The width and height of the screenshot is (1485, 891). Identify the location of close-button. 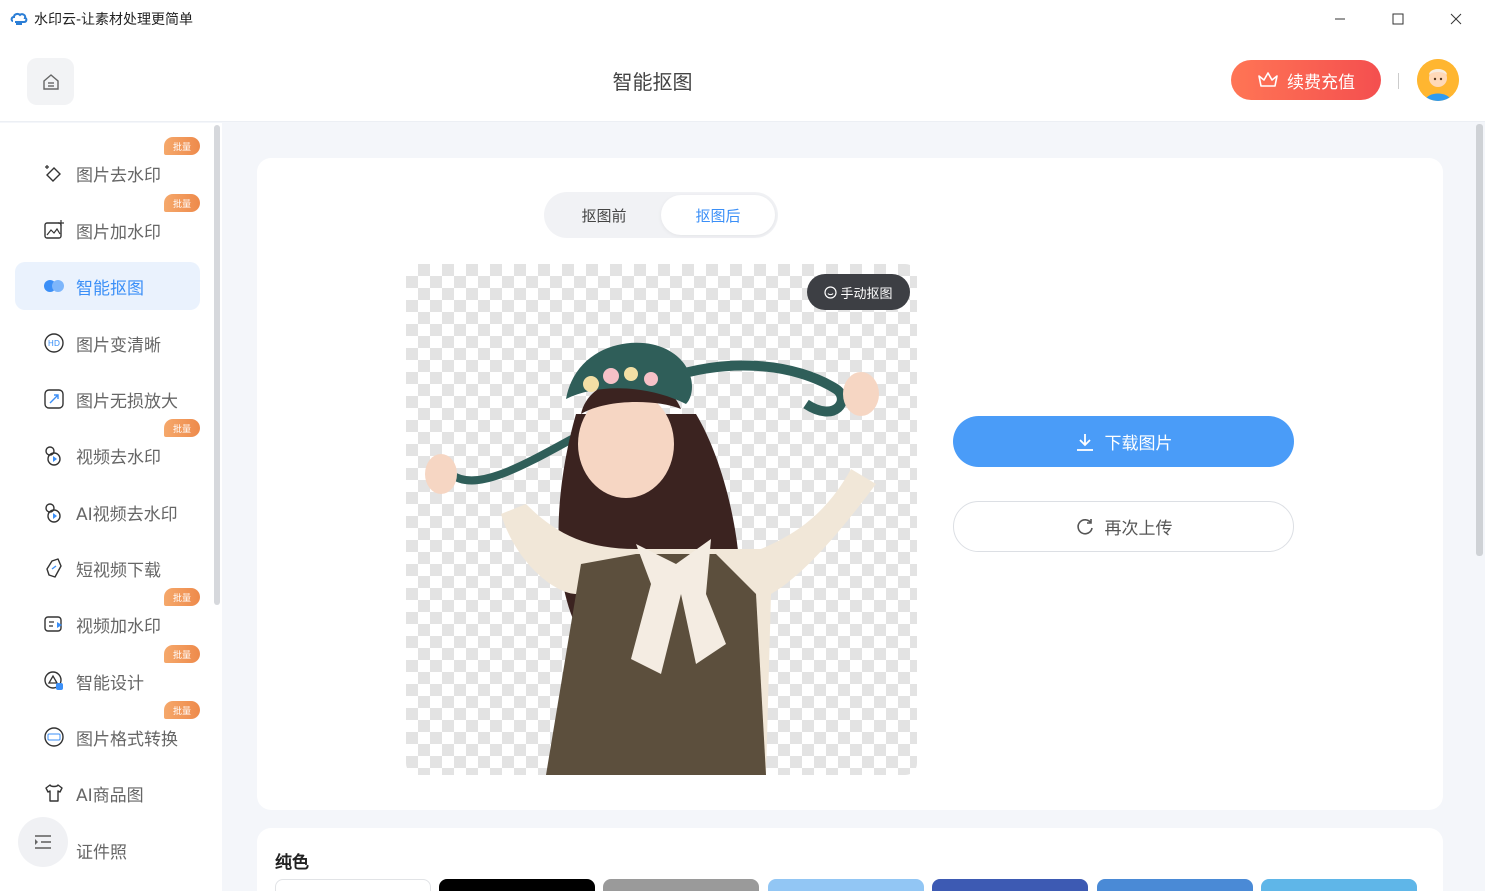
(1456, 19).